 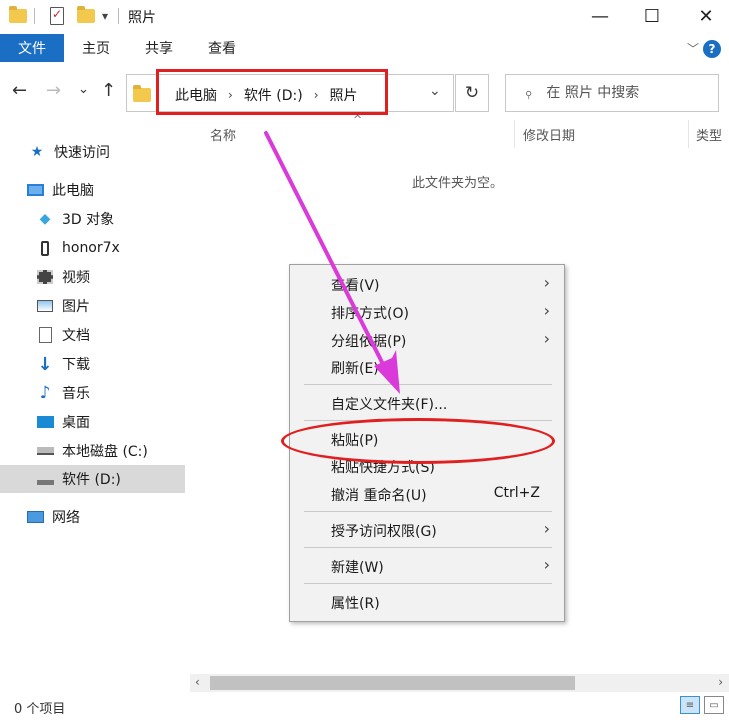 What do you see at coordinates (197, 682) in the screenshot?
I see `scroll-left-icon: ‹` at bounding box center [197, 682].